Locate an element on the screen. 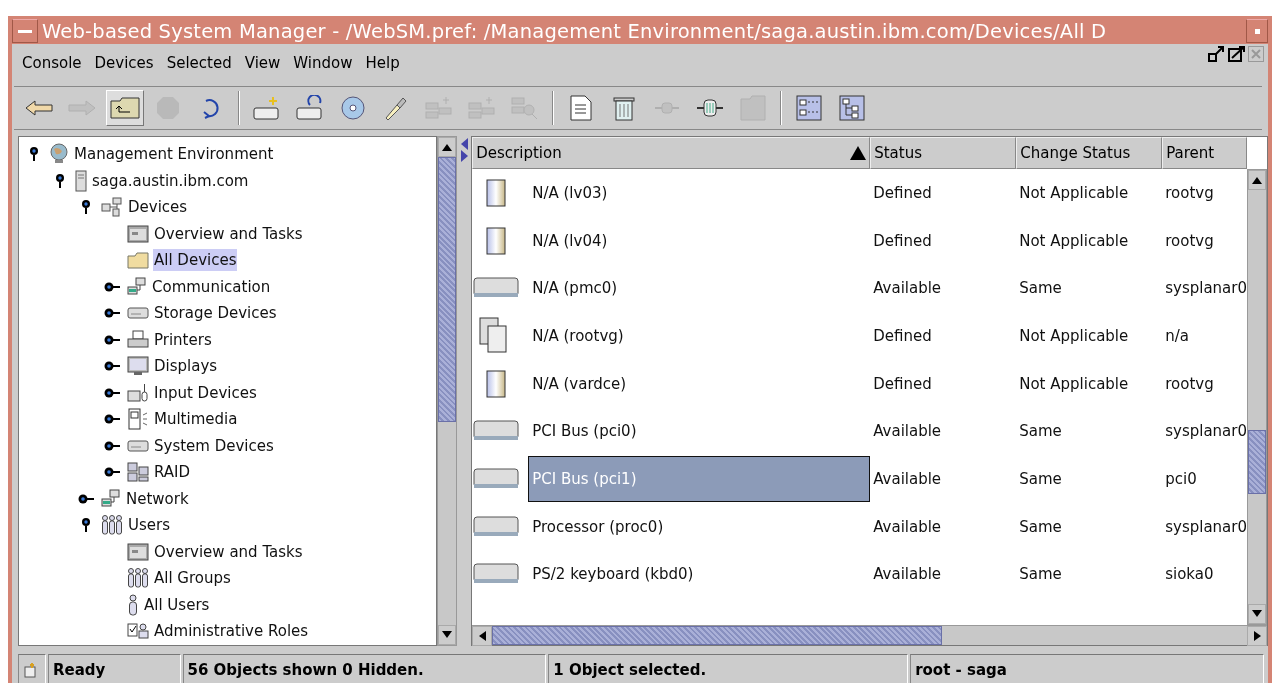 The height and width of the screenshot is (683, 1279). minimize-icon is located at coordinates (1257, 31).